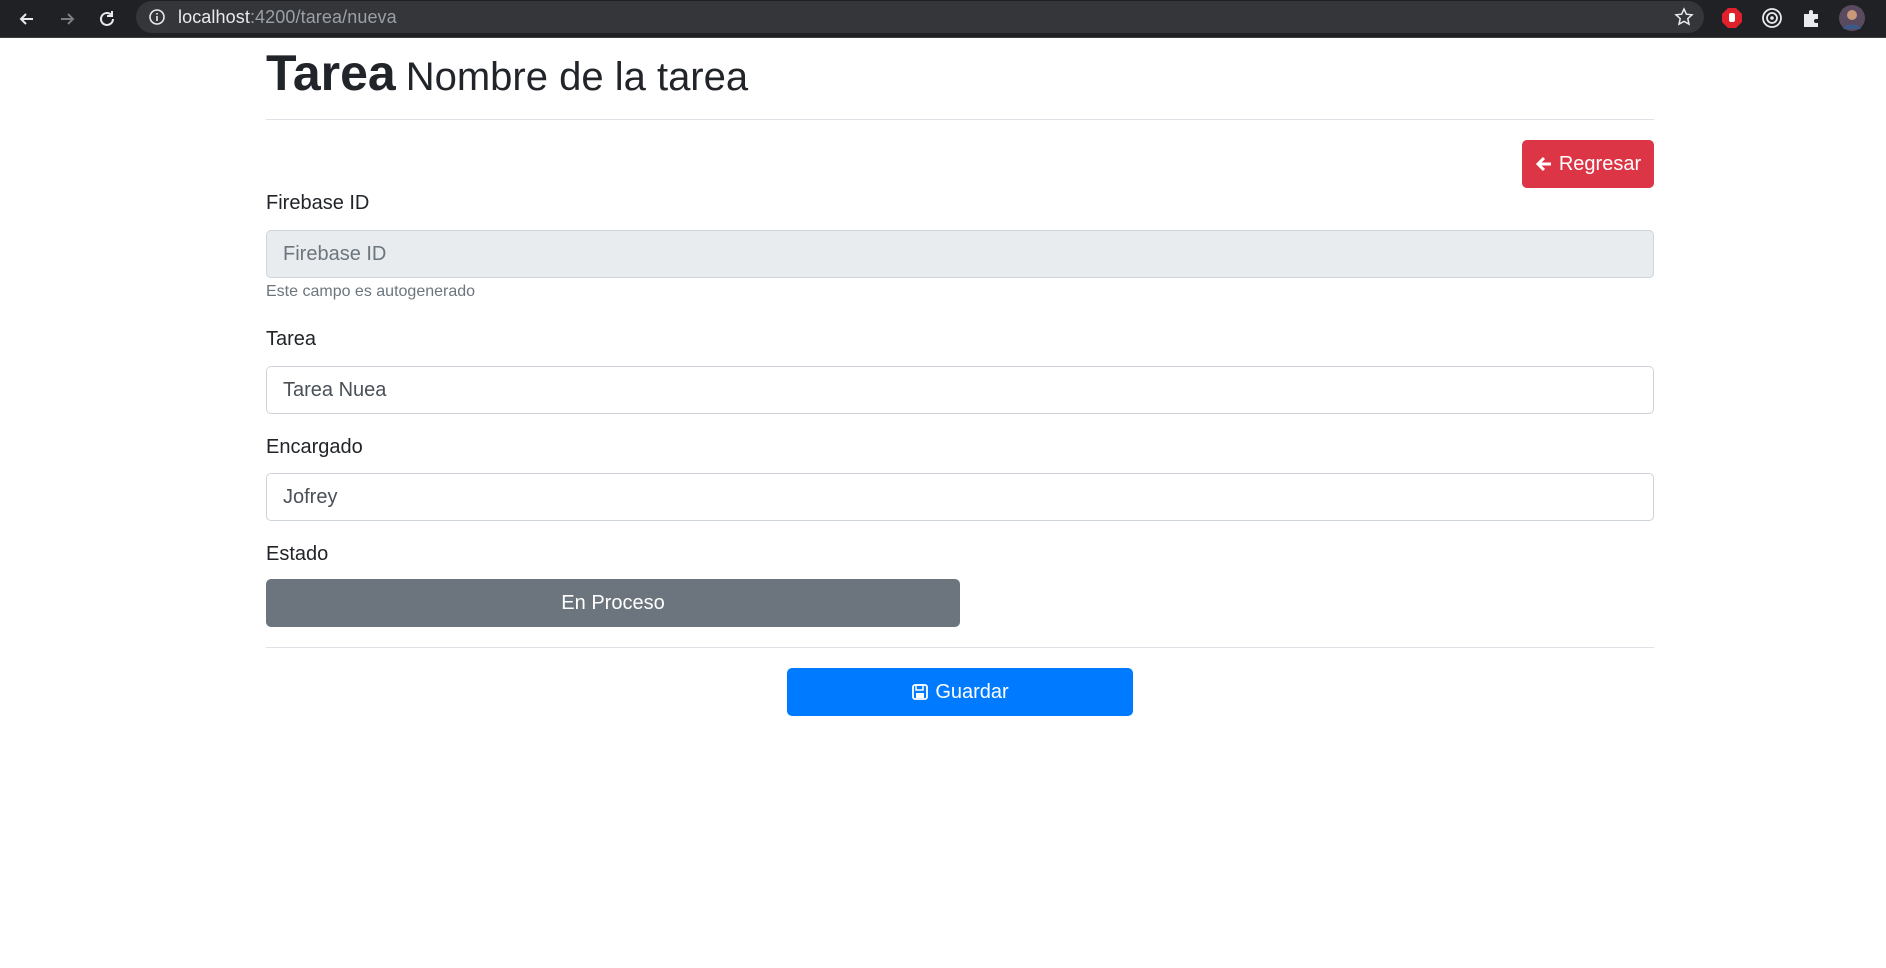  Describe the element at coordinates (1543, 164) in the screenshot. I see `arrow-left-icon` at that location.